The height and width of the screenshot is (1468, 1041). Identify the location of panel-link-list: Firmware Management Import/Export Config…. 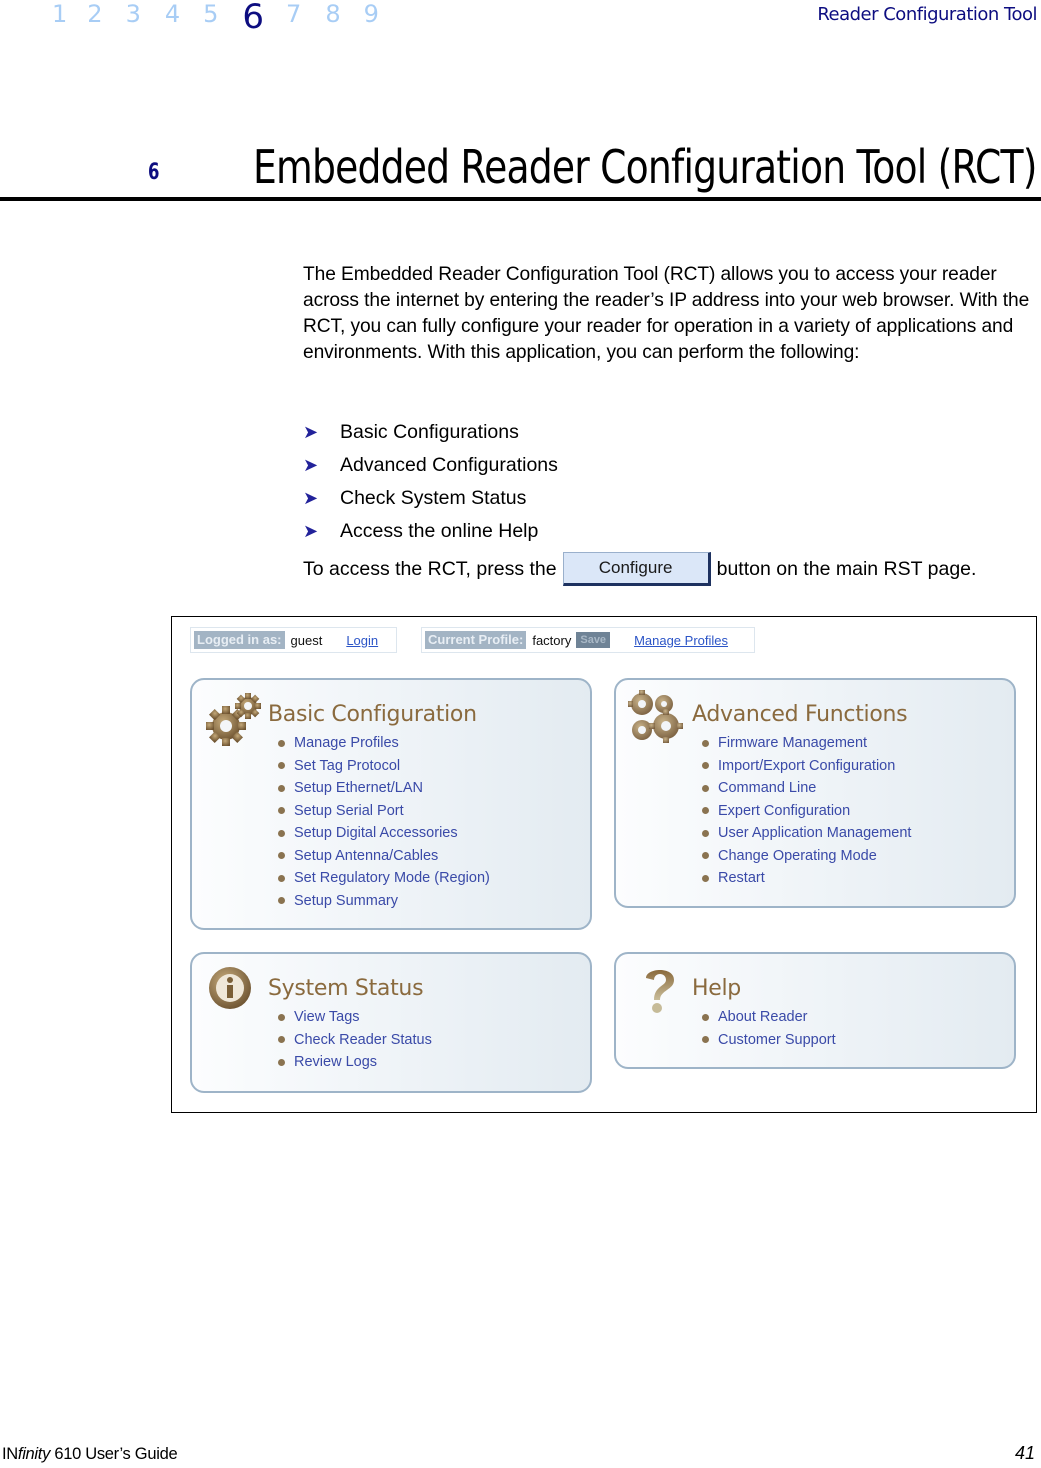
(806, 811).